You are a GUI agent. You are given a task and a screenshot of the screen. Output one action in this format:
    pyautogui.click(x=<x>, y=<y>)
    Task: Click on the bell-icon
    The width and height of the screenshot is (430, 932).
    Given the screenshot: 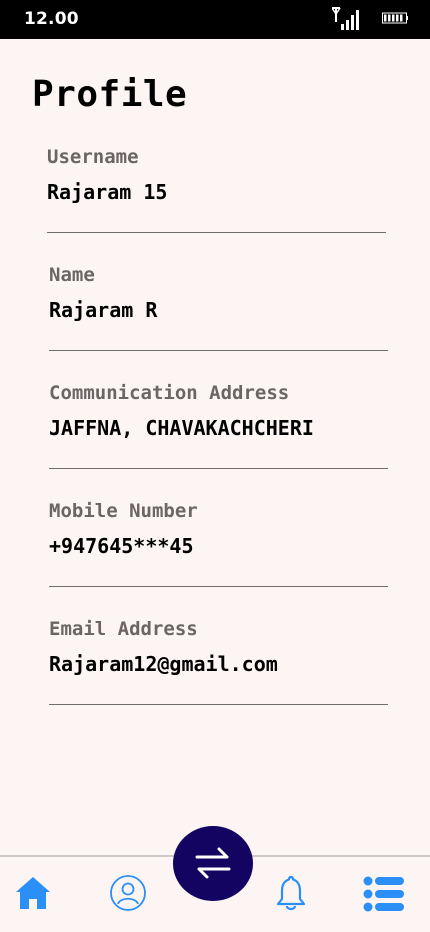 What is the action you would take?
    pyautogui.click(x=291, y=893)
    